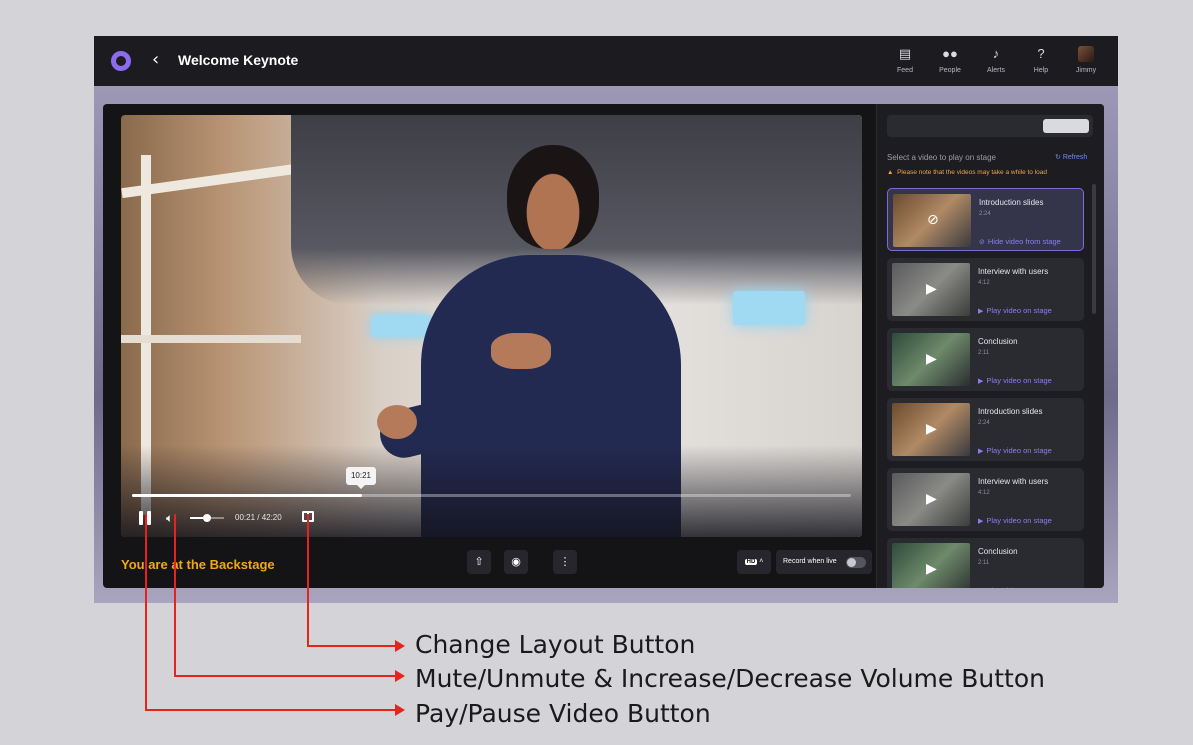  I want to click on refresh-button: ↻ Refresh, so click(1071, 157).